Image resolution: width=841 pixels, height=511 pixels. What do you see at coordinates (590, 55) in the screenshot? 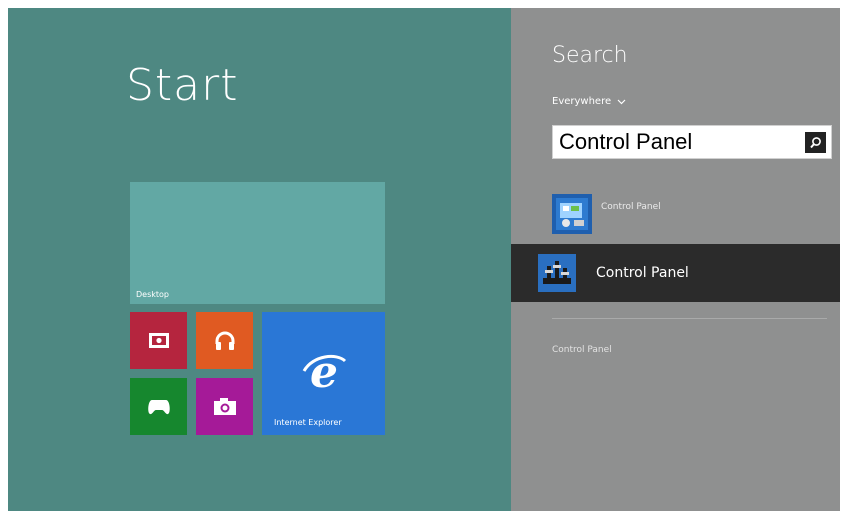
I see `search-pane-title: Search` at bounding box center [590, 55].